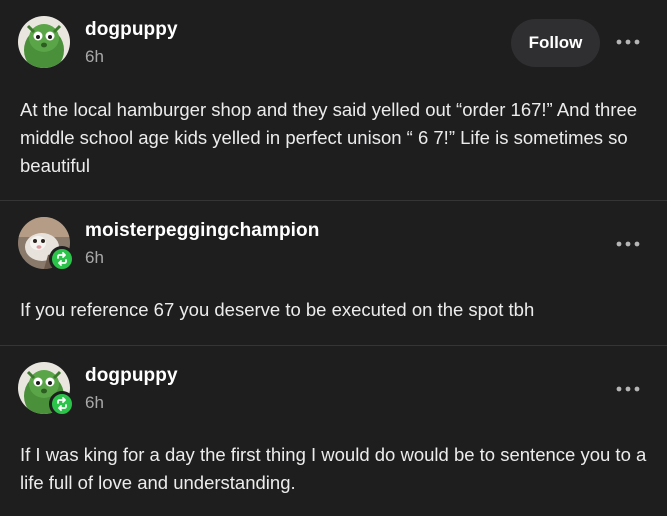  What do you see at coordinates (555, 43) in the screenshot?
I see `follow-button: Follow` at bounding box center [555, 43].